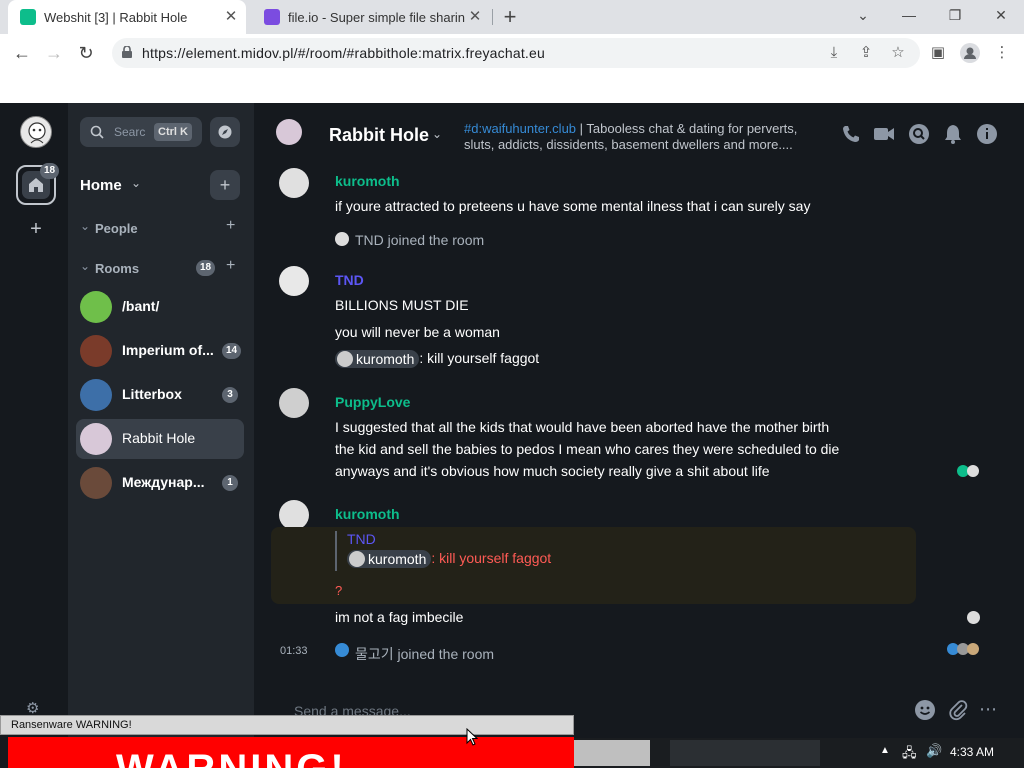 This screenshot has height=768, width=1024. Describe the element at coordinates (101, 185) in the screenshot. I see `home-heading: Home` at that location.